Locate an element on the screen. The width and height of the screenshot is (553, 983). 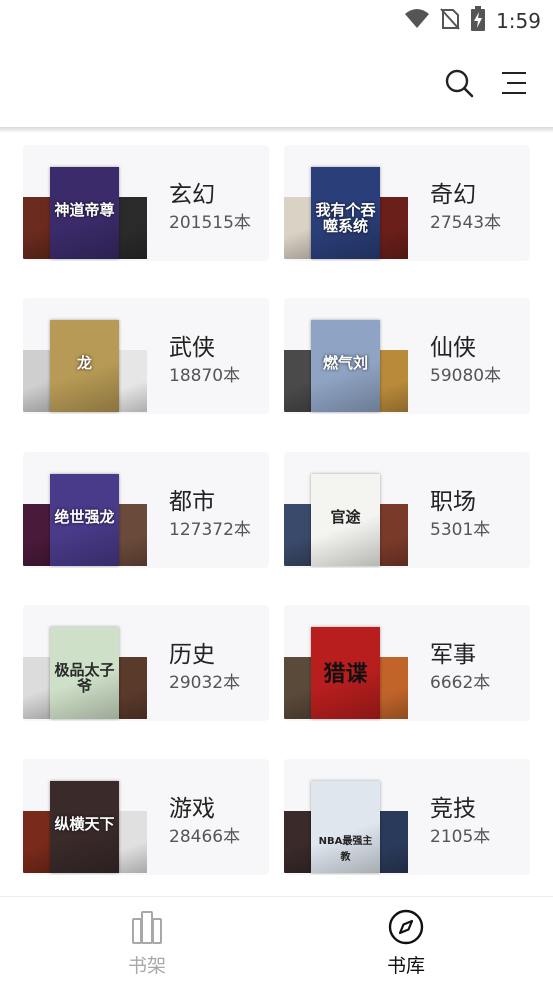
search-button is located at coordinates (459, 83).